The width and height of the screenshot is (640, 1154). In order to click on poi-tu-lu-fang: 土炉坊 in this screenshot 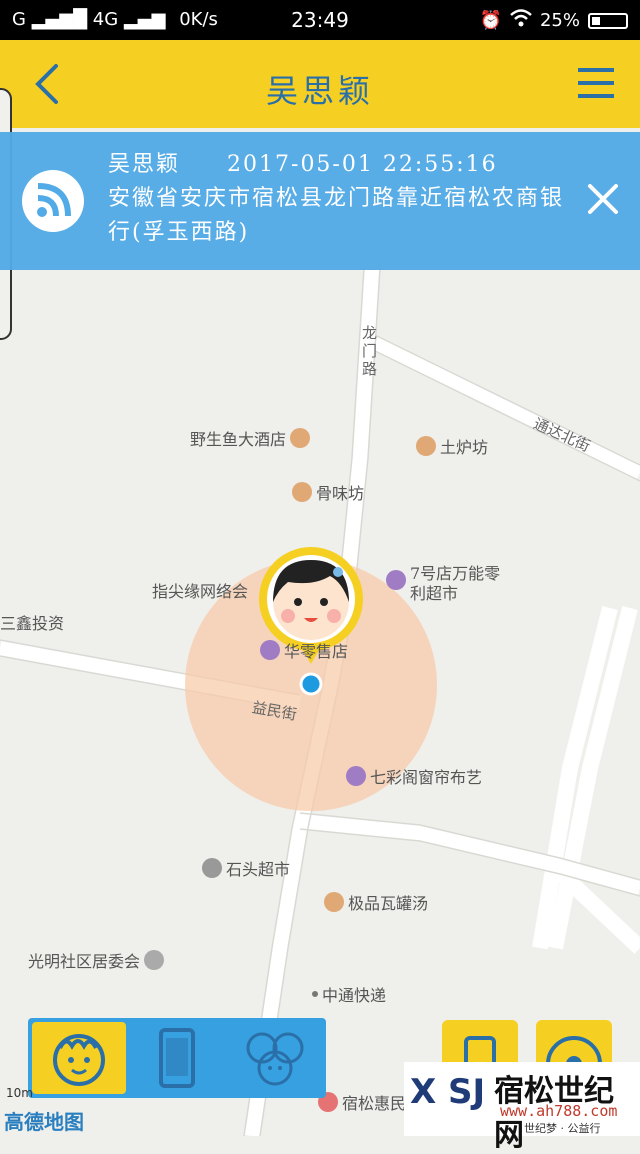, I will do `click(452, 446)`.